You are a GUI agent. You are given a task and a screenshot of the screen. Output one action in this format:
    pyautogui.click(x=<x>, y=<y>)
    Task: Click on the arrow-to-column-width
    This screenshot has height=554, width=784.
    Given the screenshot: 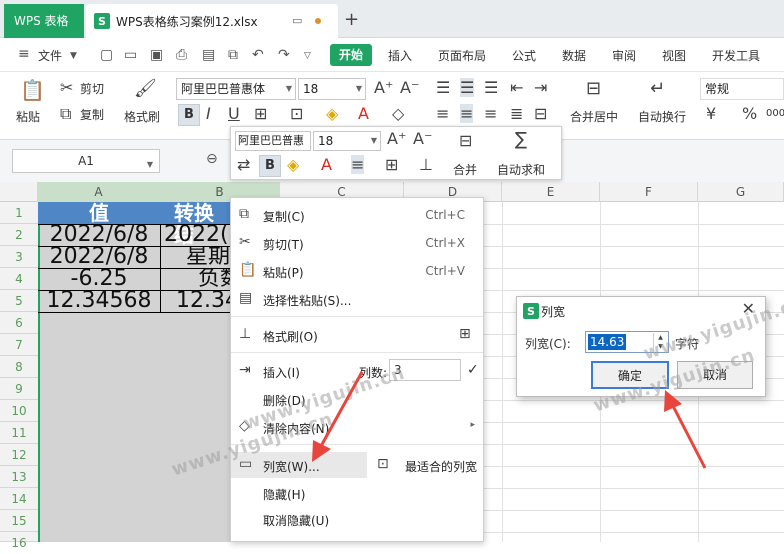 What is the action you would take?
    pyautogui.click(x=338, y=416)
    